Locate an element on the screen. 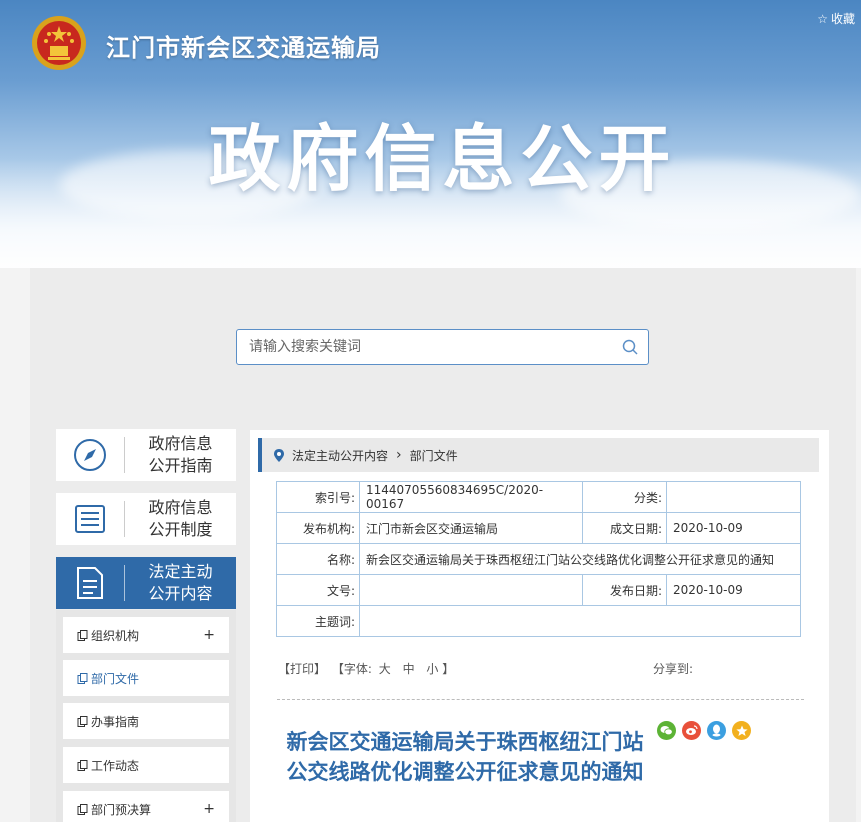 The image size is (861, 822). table-row: 发布机构: 江门市新会区交通运输局 成文日期: 2020-10-09 is located at coordinates (538, 528).